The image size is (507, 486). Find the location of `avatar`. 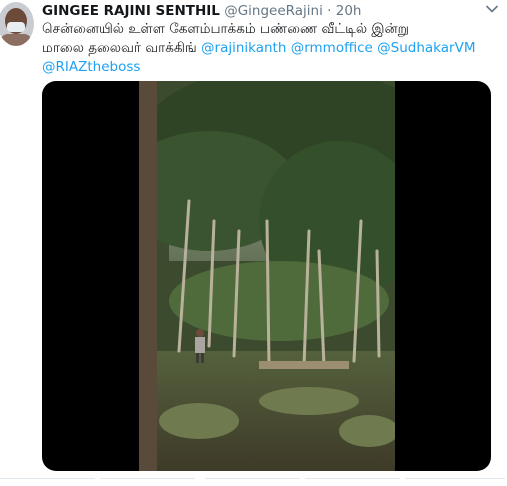

avatar is located at coordinates (17, 24).